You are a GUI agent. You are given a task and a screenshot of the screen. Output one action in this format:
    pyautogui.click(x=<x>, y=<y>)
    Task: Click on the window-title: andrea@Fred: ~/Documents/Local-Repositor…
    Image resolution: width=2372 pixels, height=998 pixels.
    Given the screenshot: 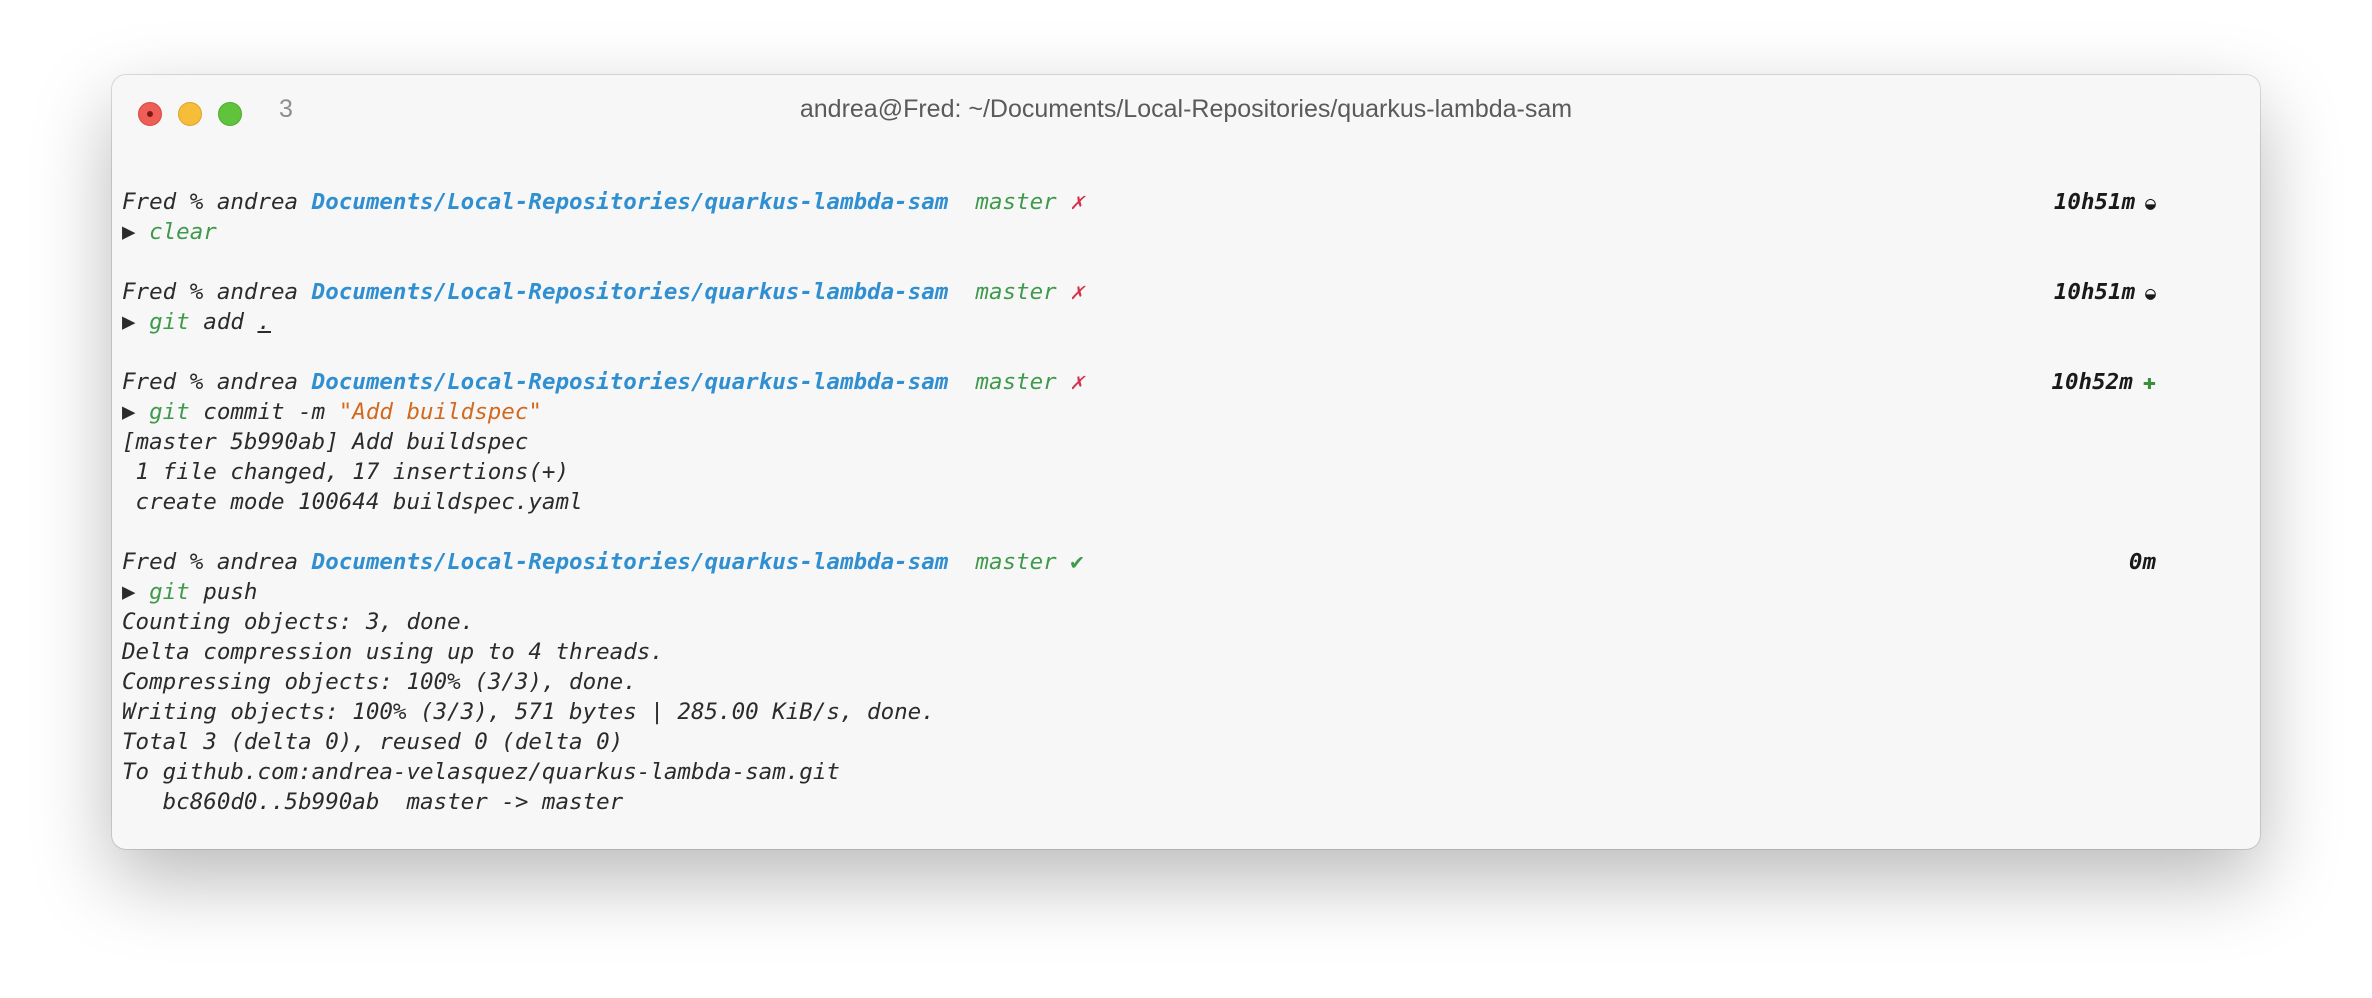 What is the action you would take?
    pyautogui.click(x=1186, y=109)
    